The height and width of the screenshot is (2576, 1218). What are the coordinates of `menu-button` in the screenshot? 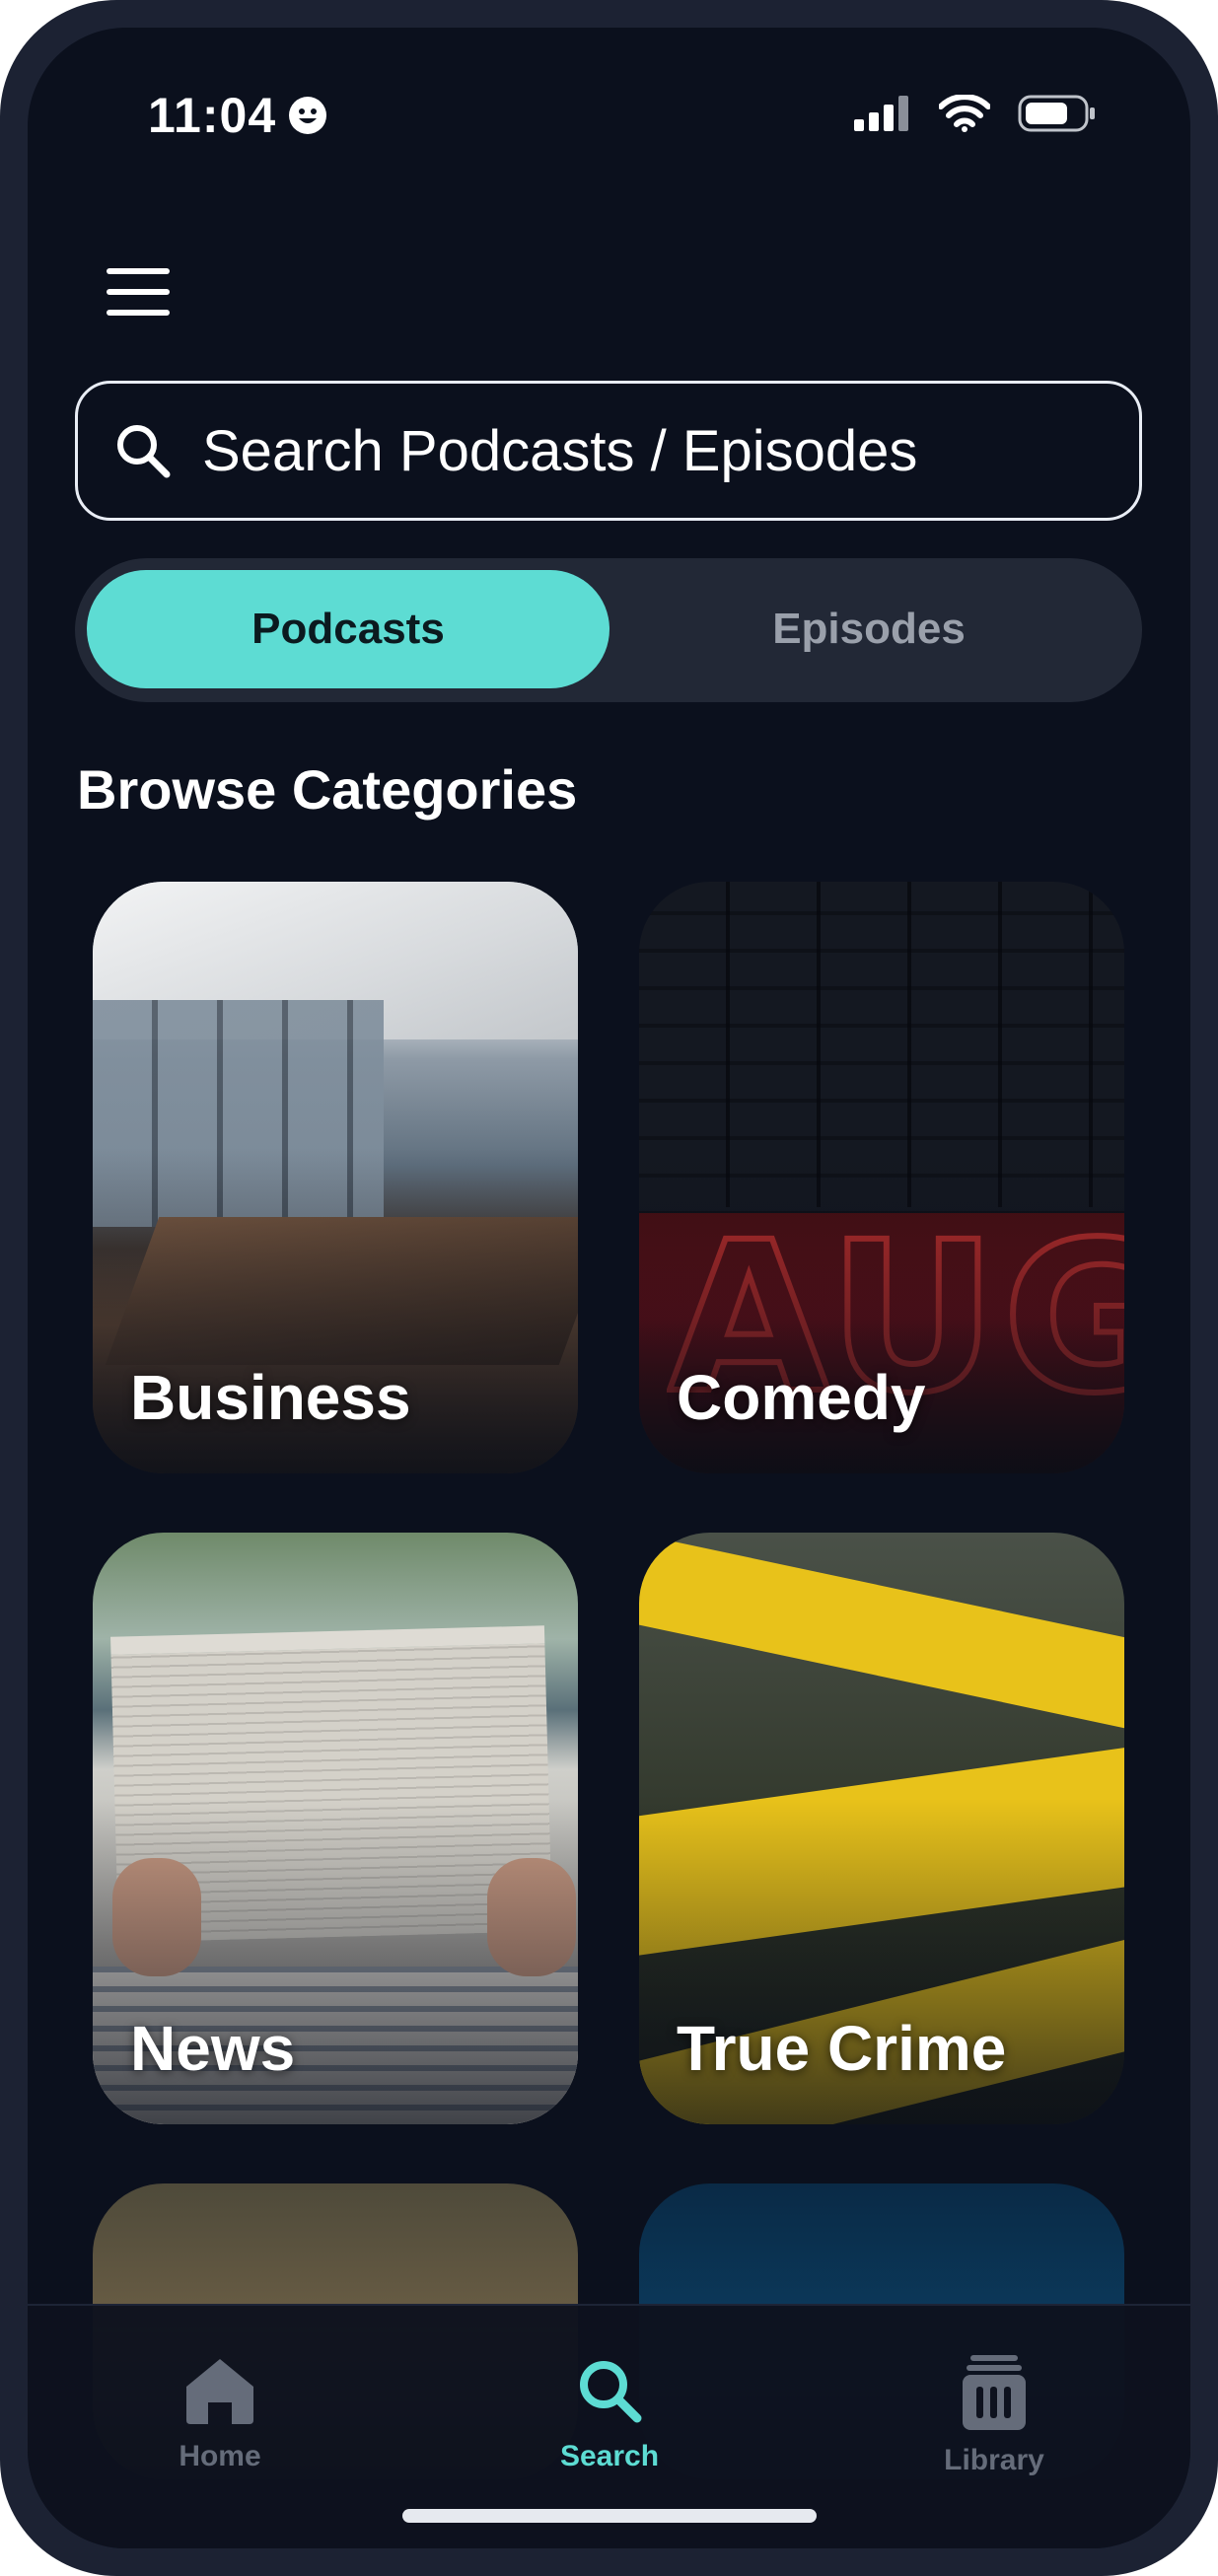 It's located at (138, 293).